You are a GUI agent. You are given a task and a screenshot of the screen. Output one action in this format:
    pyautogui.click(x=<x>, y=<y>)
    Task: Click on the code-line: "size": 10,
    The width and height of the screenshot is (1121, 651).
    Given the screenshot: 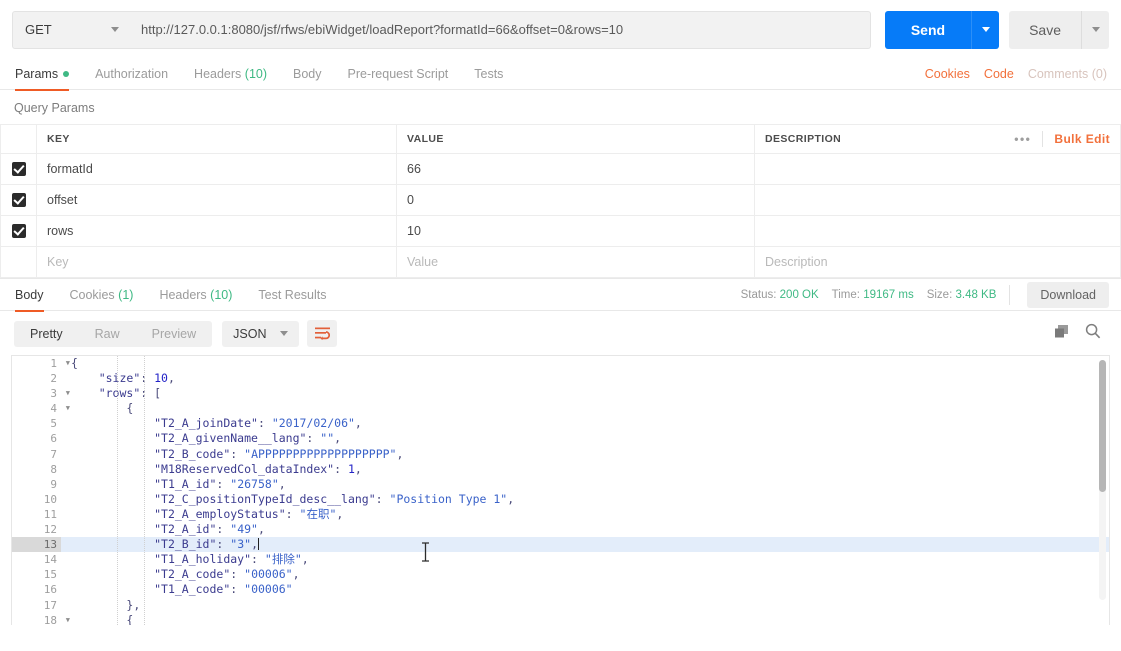 What is the action you would take?
    pyautogui.click(x=585, y=378)
    